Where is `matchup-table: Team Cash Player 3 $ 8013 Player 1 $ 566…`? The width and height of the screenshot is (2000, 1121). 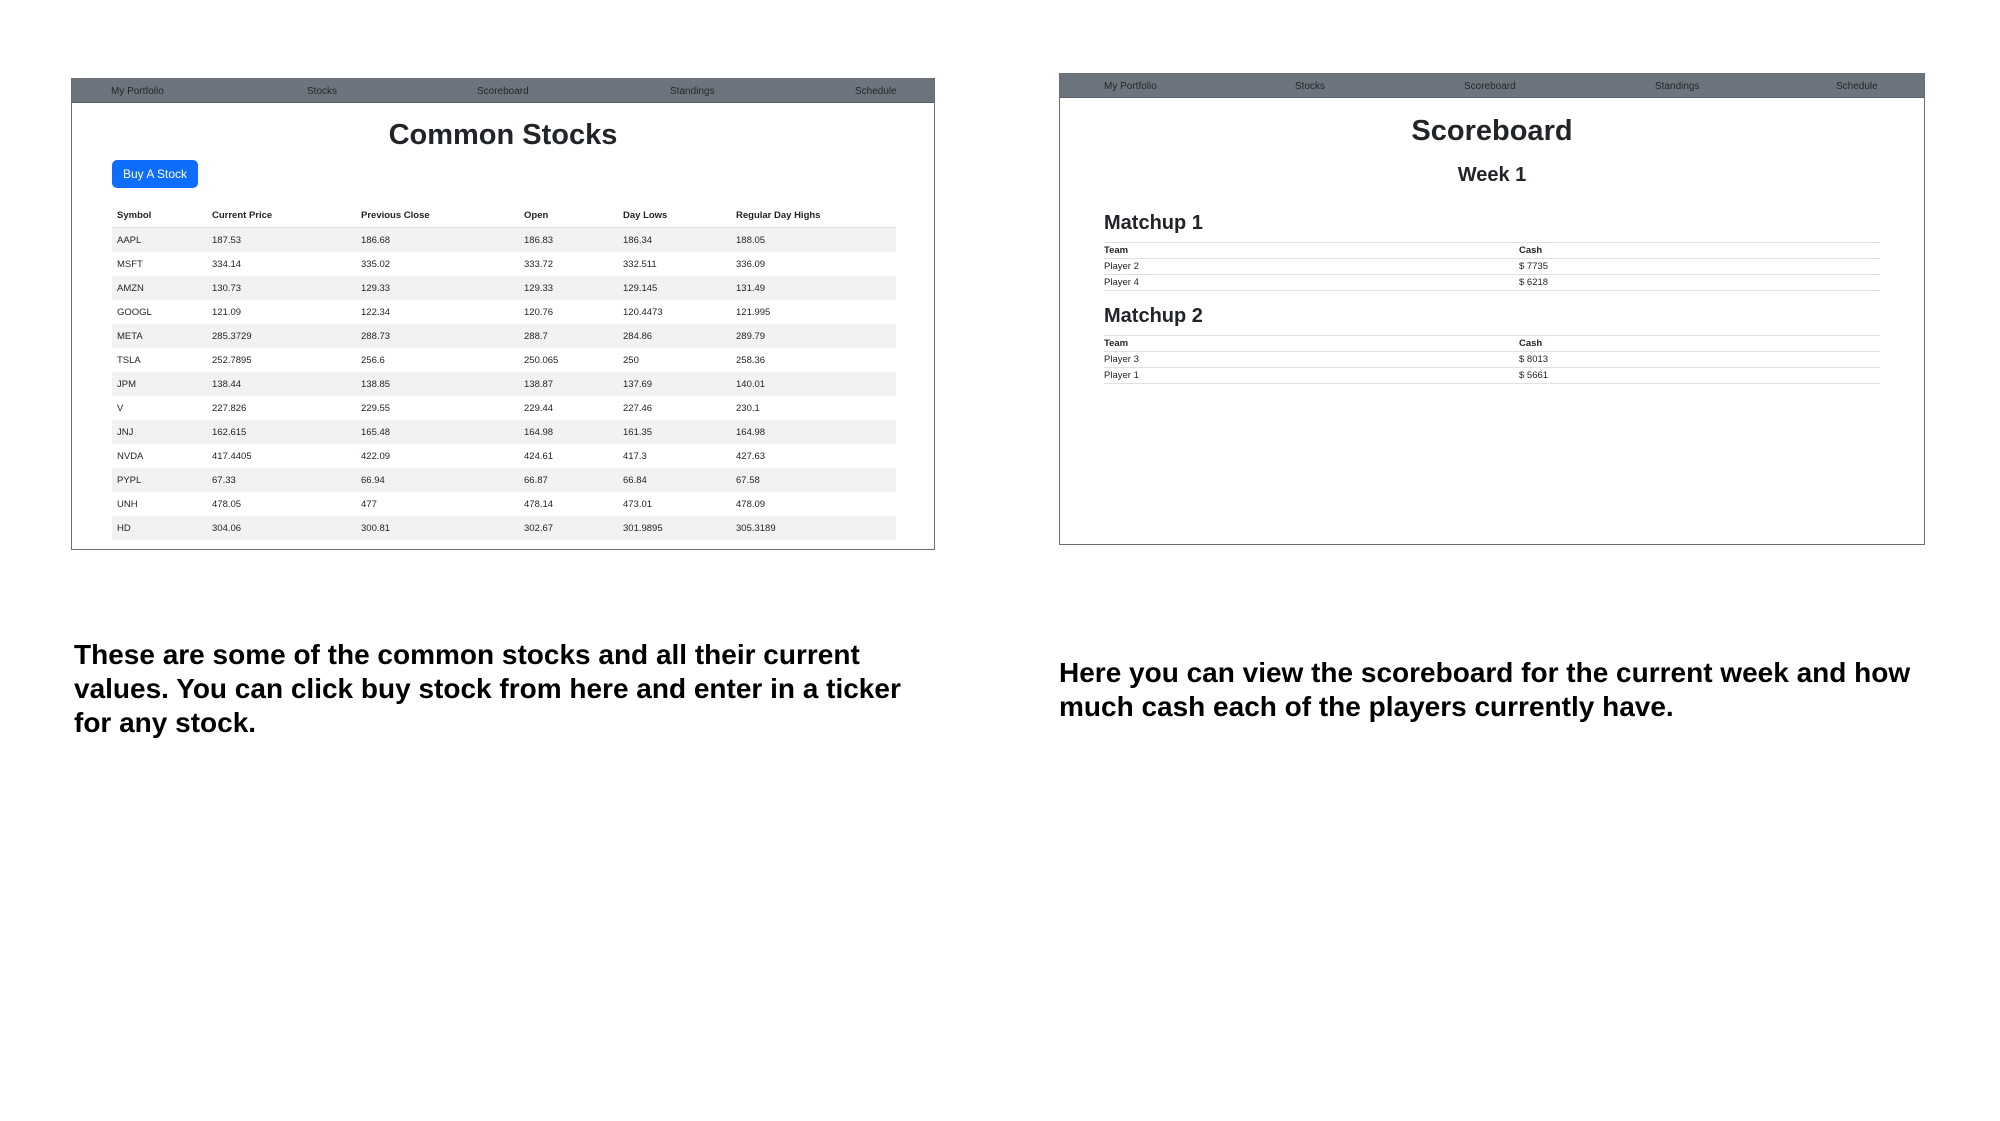 matchup-table: Team Cash Player 3 $ 8013 Player 1 $ 566… is located at coordinates (1492, 359).